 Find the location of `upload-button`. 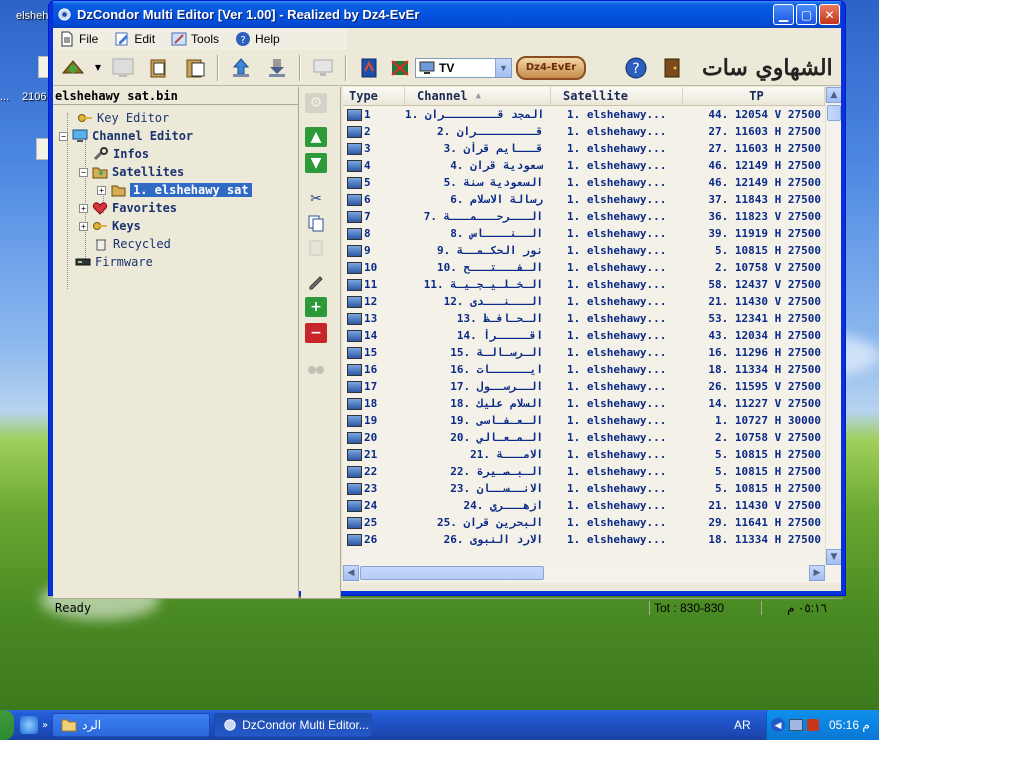

upload-button is located at coordinates (241, 68).